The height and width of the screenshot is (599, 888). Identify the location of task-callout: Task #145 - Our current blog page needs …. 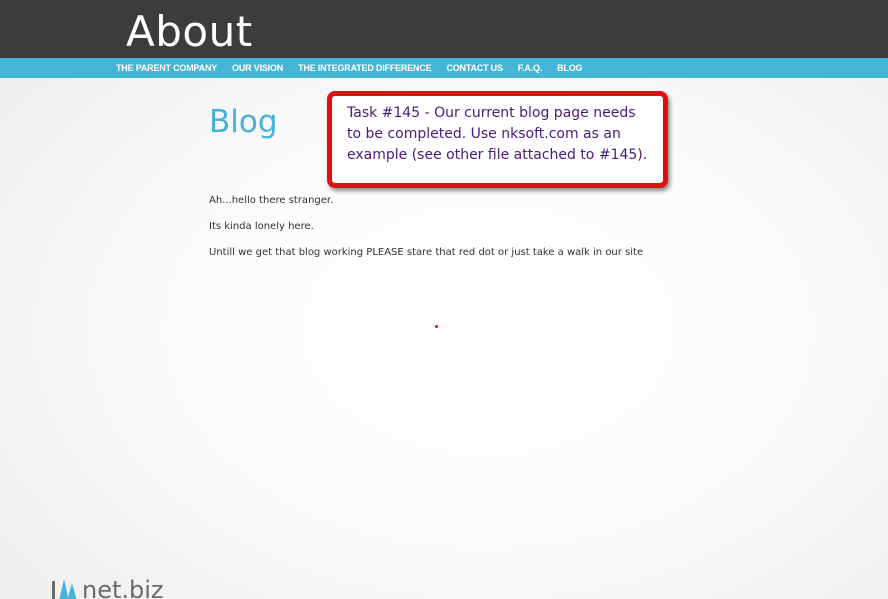
(497, 139).